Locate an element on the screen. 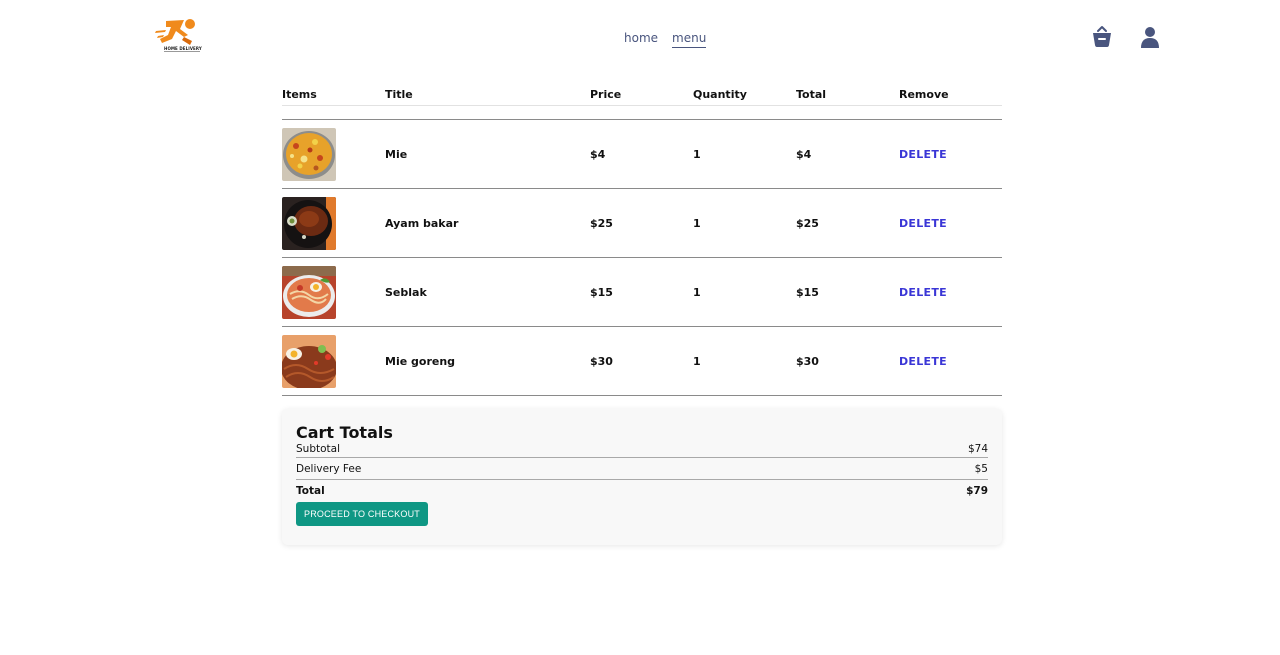 The image size is (1280, 655). basket-icon is located at coordinates (1102, 37).